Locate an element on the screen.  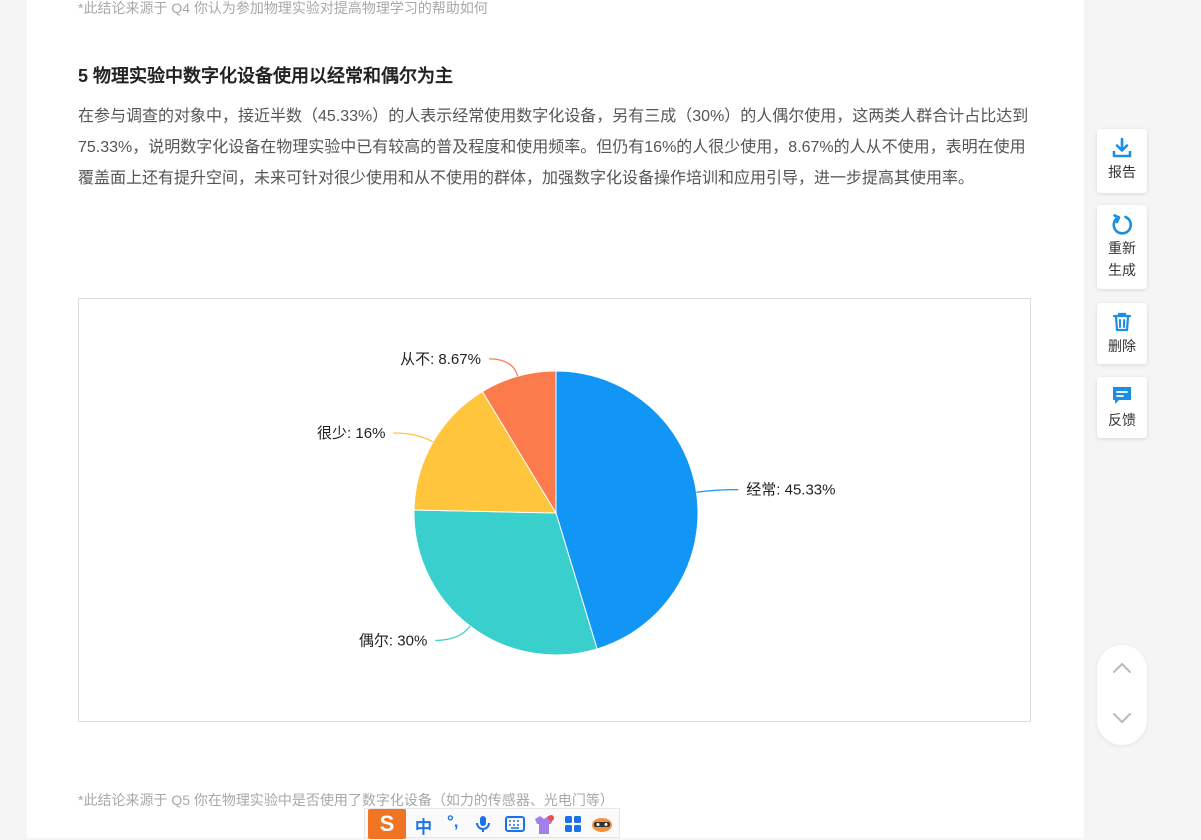
pie-slice-label: 从不: 8.67% is located at coordinates (440, 359).